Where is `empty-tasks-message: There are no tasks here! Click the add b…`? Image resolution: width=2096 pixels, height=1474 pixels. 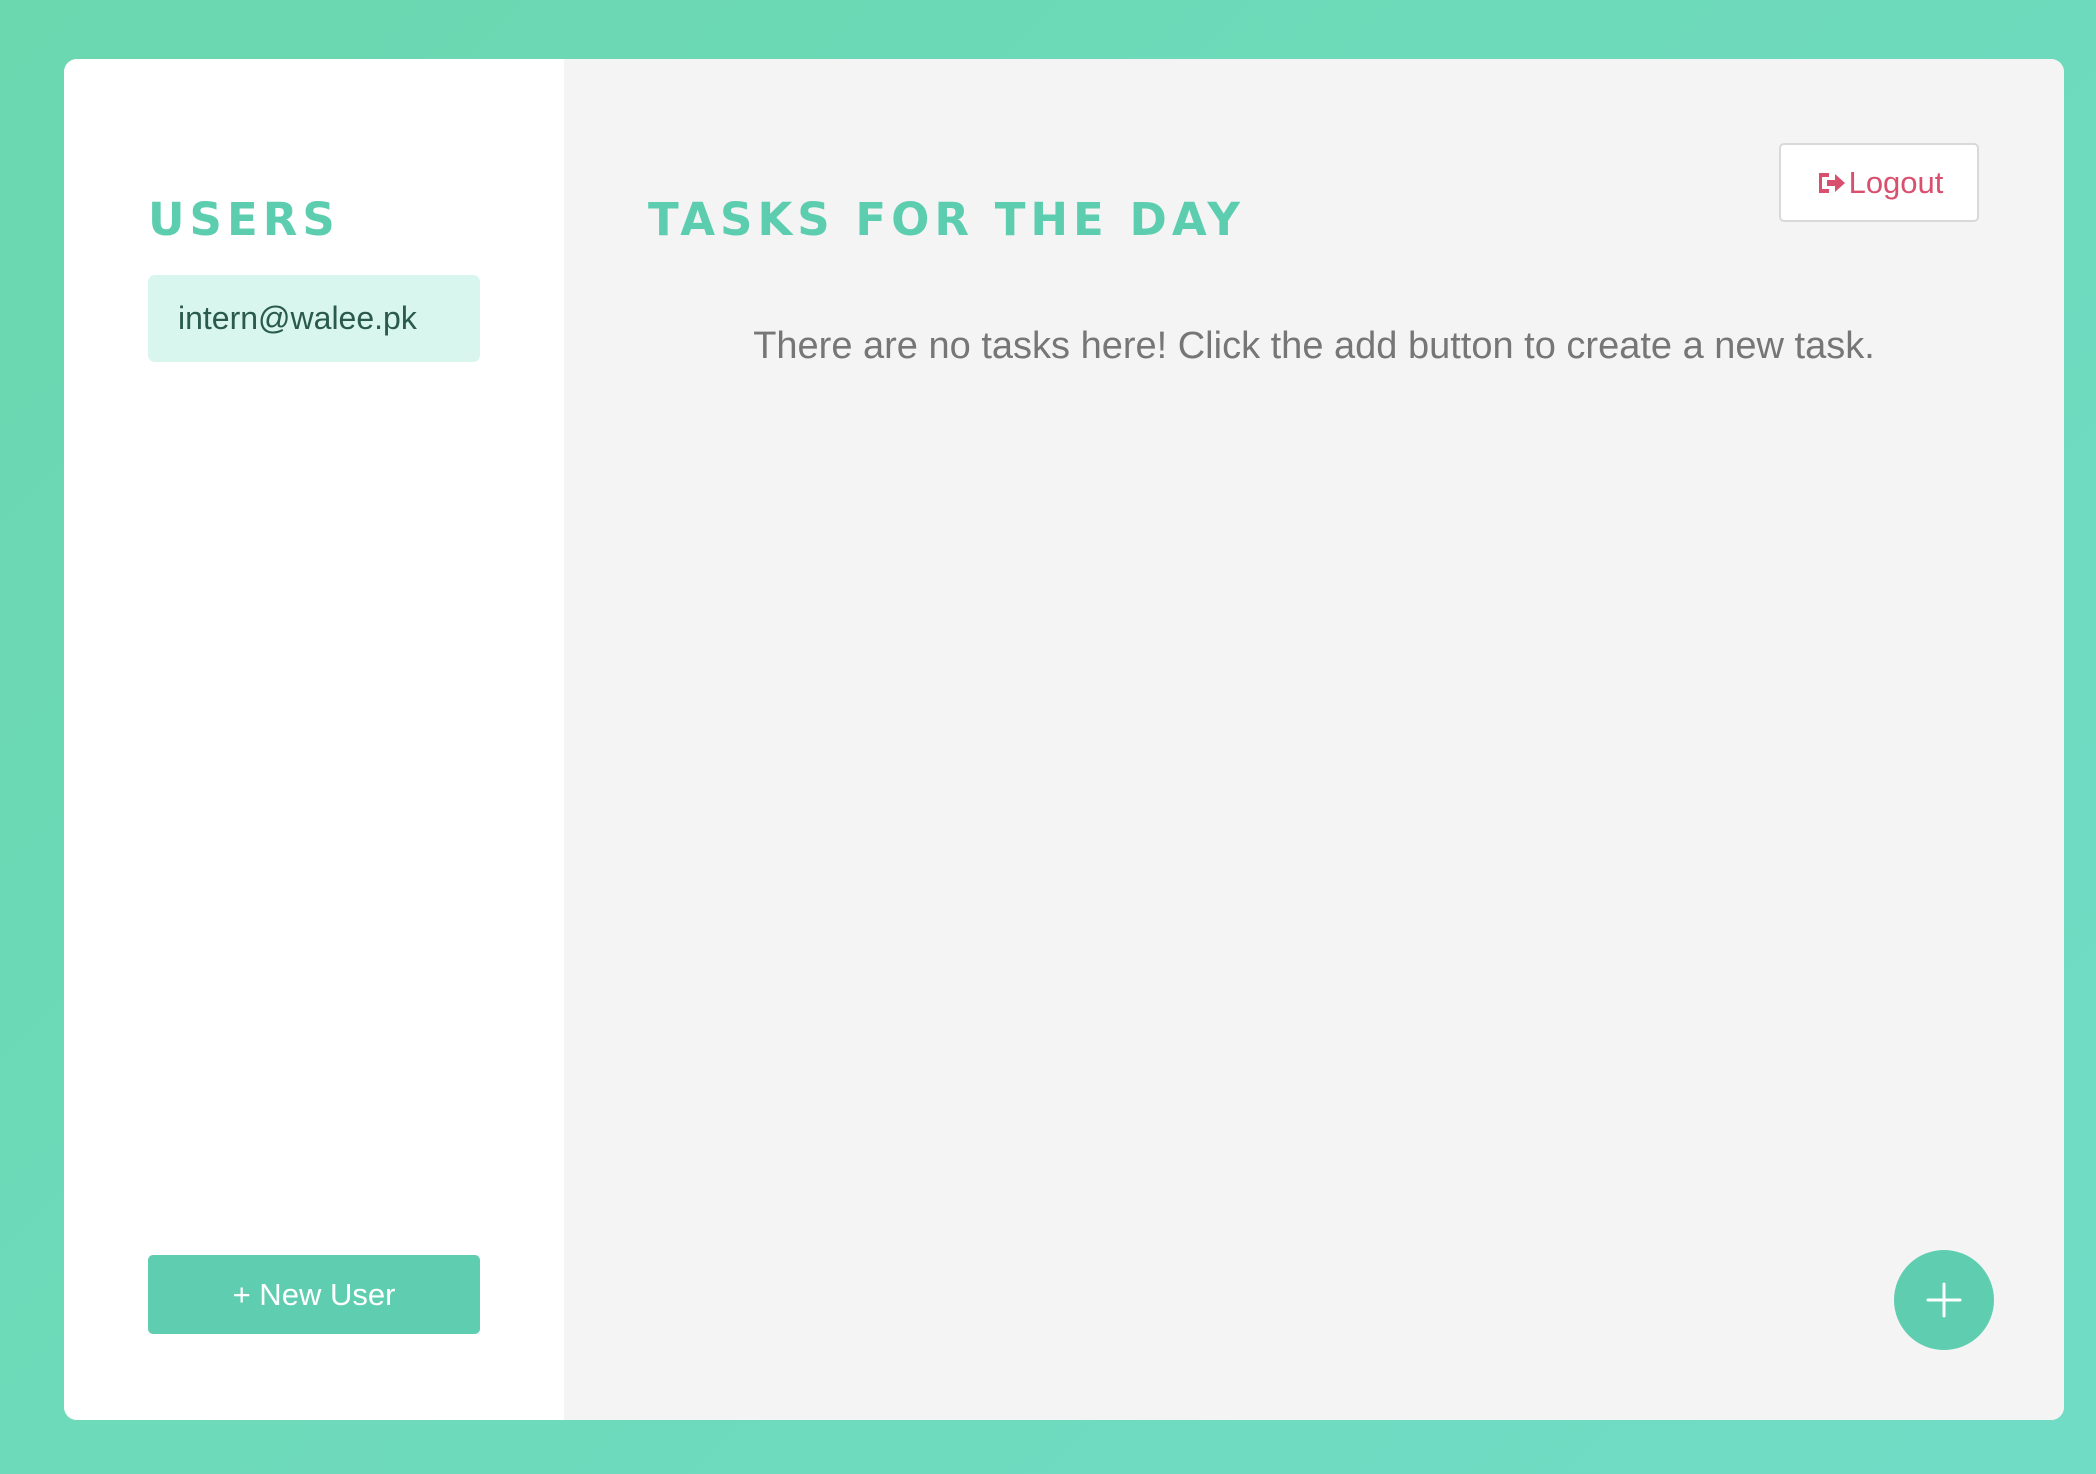
empty-tasks-message: There are no tasks here! Click the add b… is located at coordinates (1314, 346).